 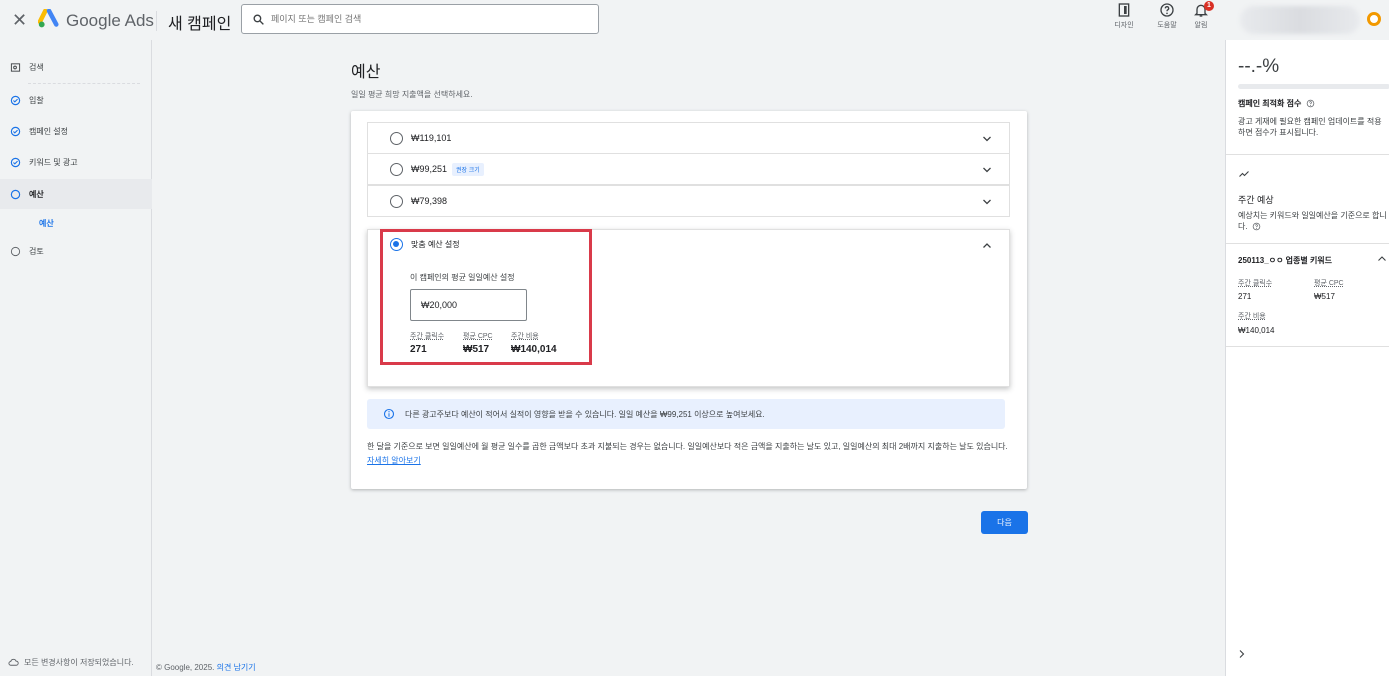 I want to click on sidebar-item-budget: 예산, so click(x=76, y=194).